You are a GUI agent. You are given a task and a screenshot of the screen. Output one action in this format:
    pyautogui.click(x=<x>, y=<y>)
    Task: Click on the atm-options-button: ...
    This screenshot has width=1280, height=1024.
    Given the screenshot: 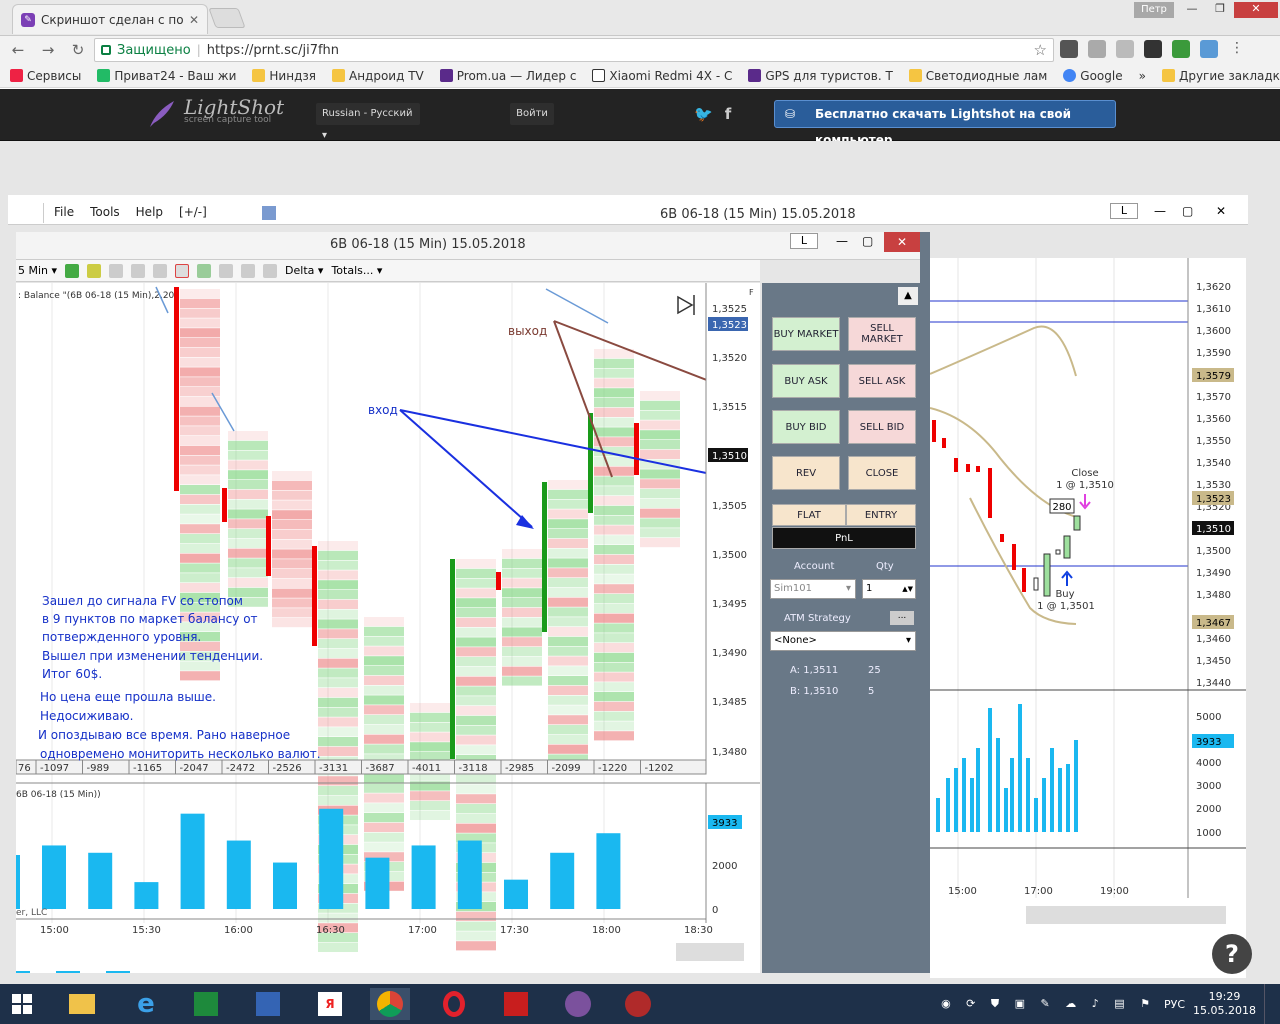 What is the action you would take?
    pyautogui.click(x=902, y=618)
    